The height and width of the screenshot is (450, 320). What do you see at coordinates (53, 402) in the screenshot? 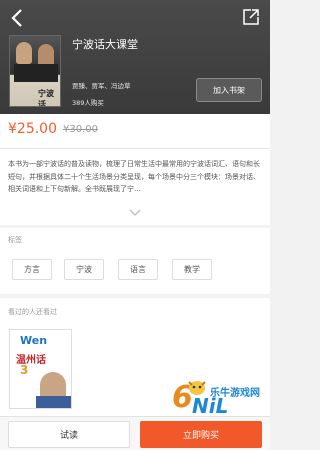
I see `cover-portrait-shirt` at bounding box center [53, 402].